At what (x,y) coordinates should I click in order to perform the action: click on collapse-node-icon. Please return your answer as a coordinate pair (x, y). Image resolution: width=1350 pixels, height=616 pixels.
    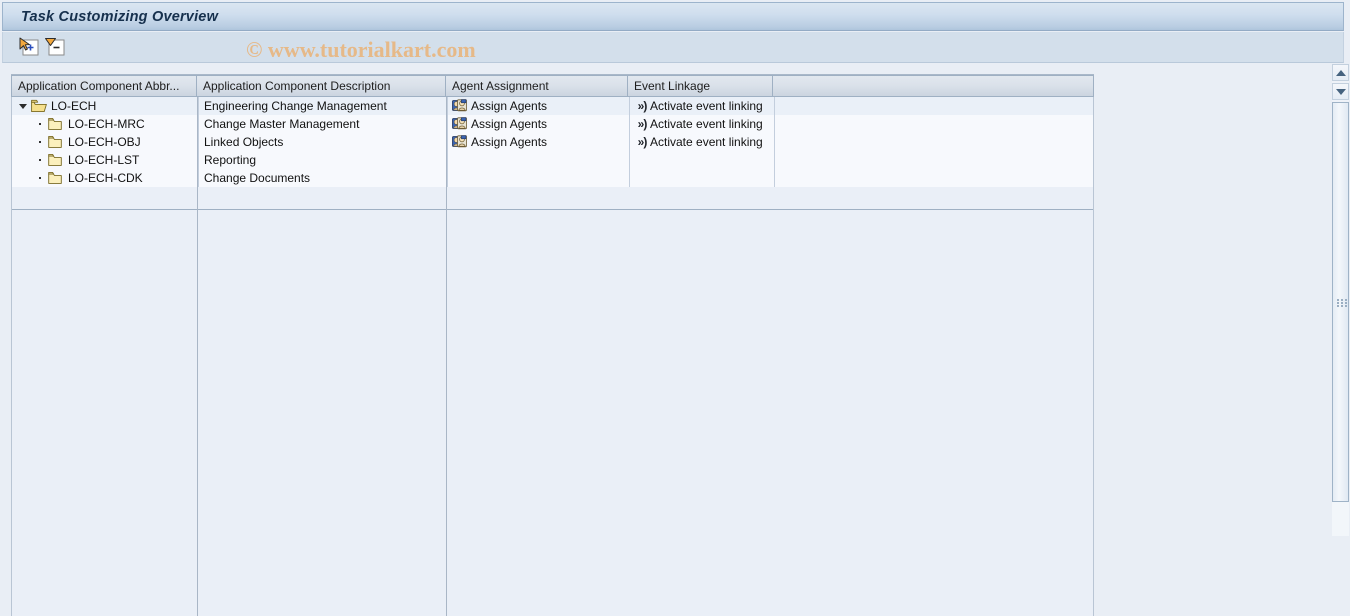
    Looking at the image, I should click on (55, 47).